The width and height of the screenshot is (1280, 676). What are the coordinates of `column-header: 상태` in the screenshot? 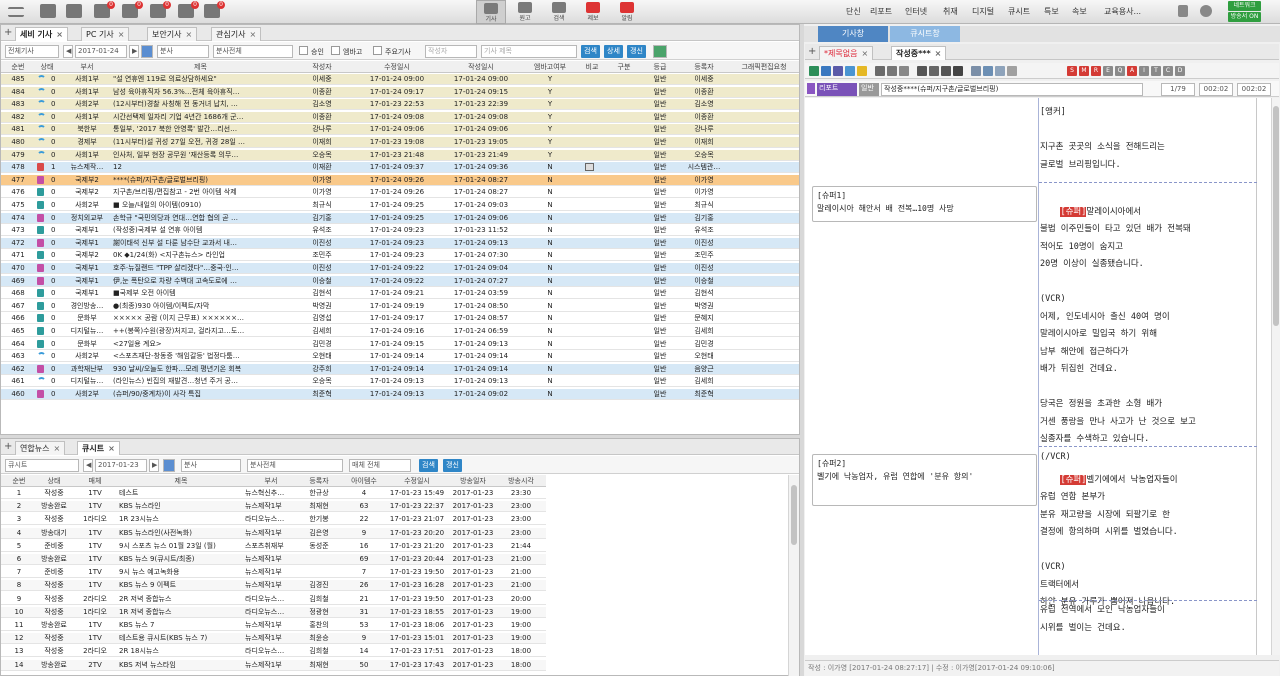 It's located at (54, 481).